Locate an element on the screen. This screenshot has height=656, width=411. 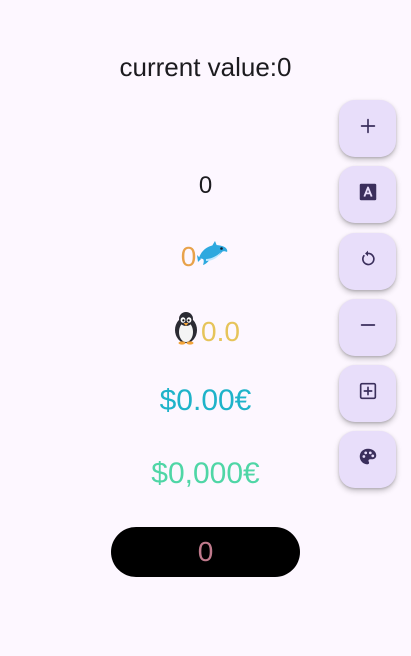
pill-value: 0 is located at coordinates (205, 552).